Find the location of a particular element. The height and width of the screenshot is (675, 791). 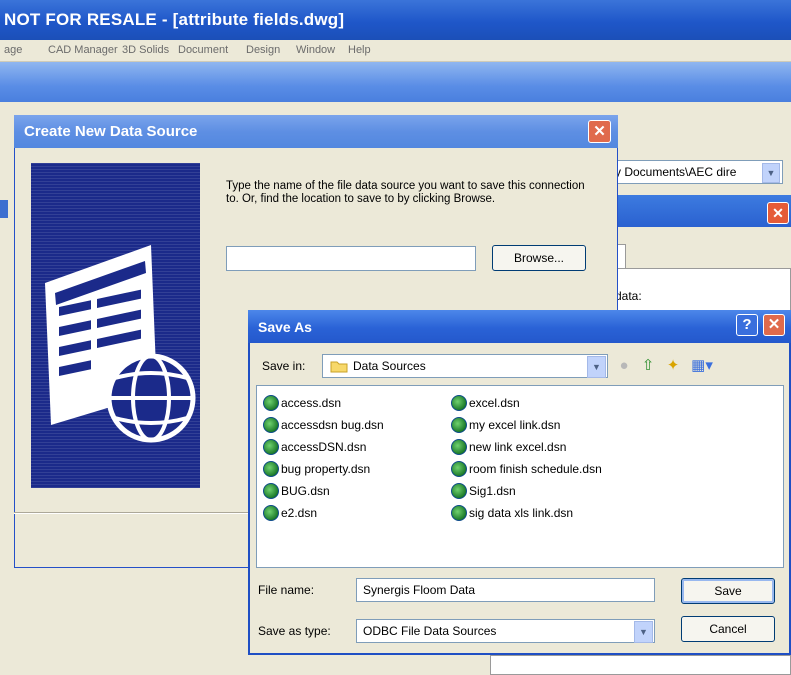

app-title-bar: NOT FOR RESALE - [attribute fields.dwg] is located at coordinates (395, 20).